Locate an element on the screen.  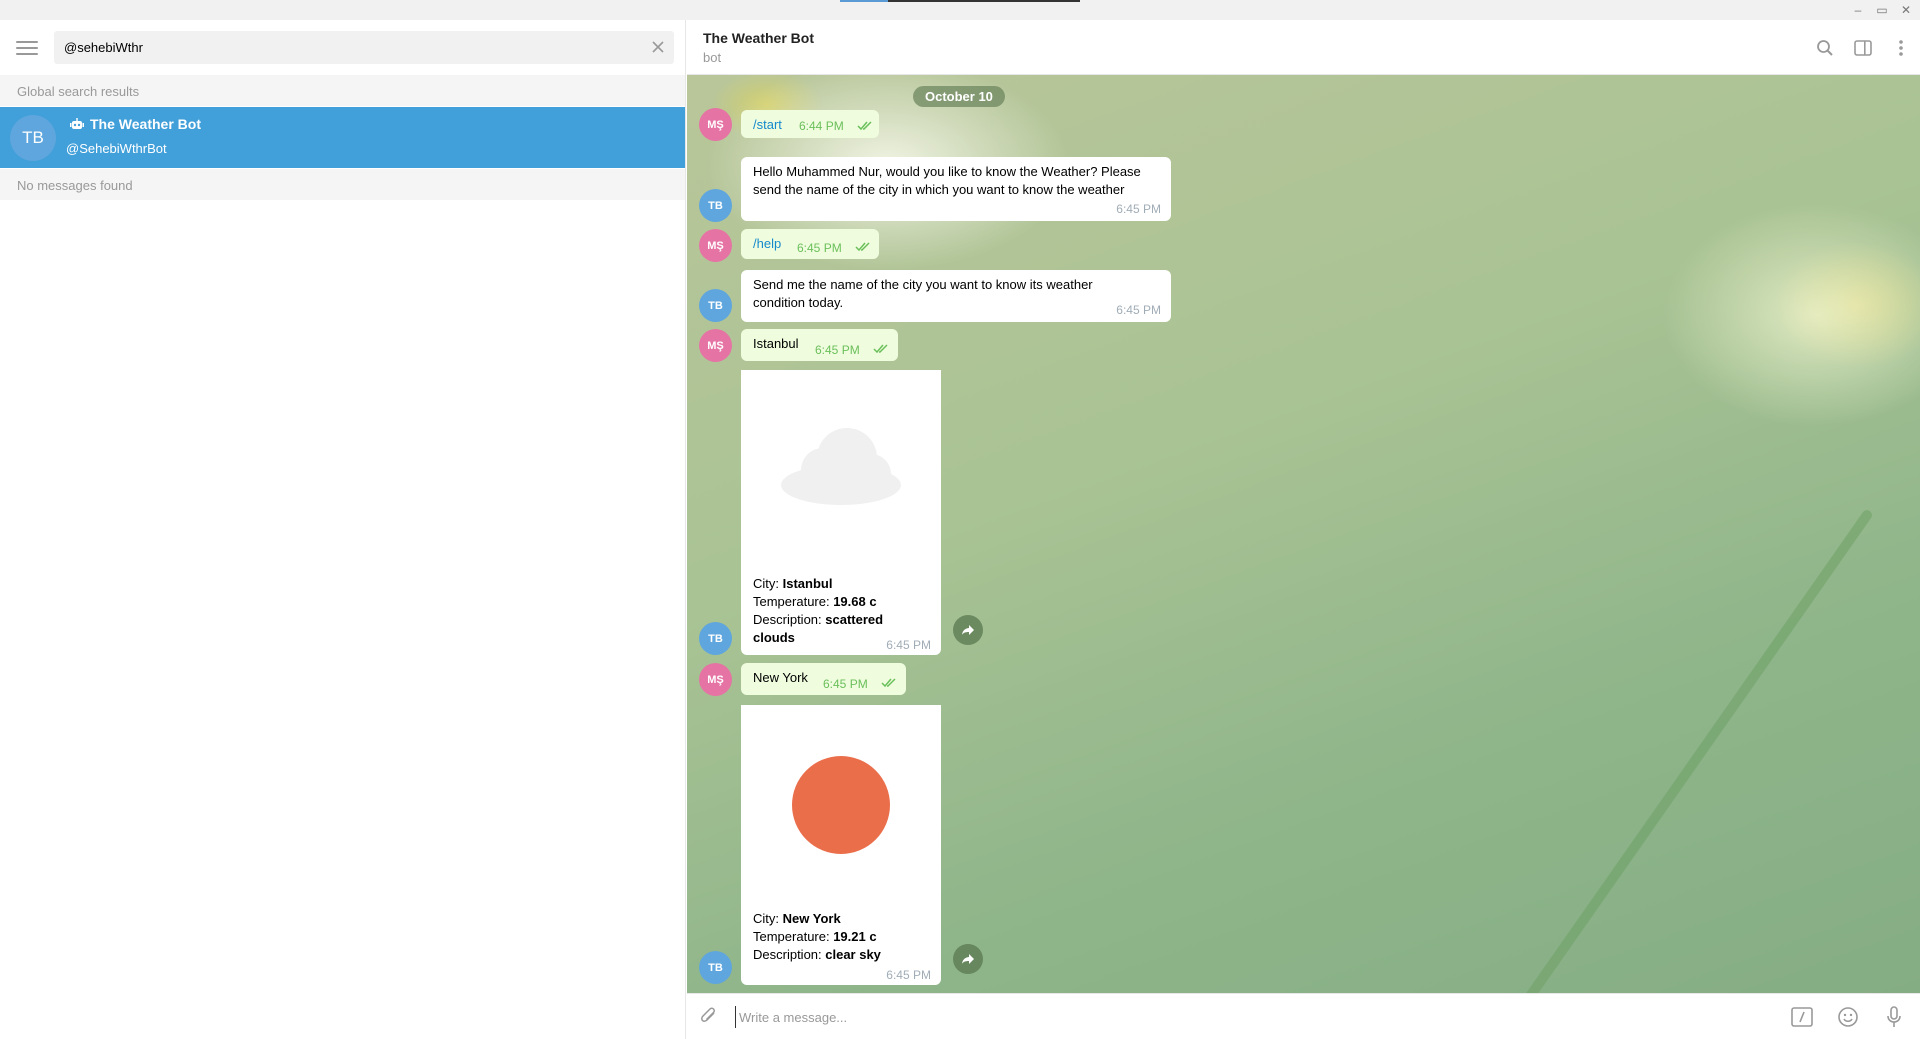
message-input is located at coordinates (1235, 1017).